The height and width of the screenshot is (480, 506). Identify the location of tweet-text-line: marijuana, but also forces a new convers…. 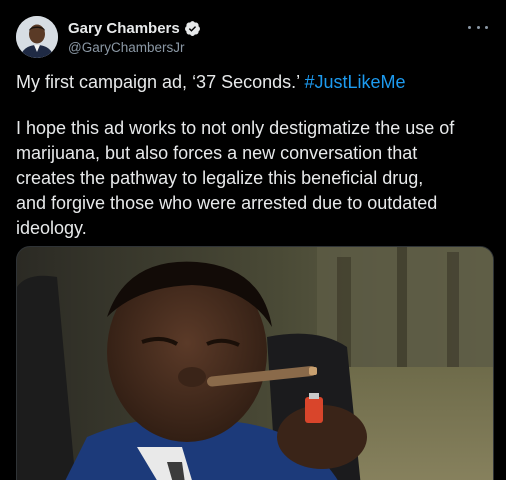
(217, 153).